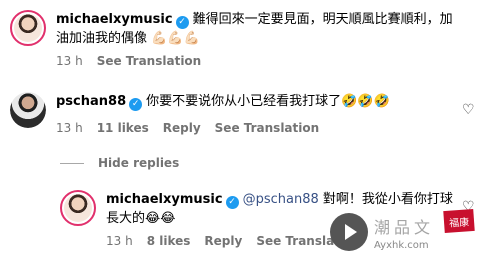 Image resolution: width=481 pixels, height=260 pixels. I want to click on likes-count: 11 likes, so click(123, 128).